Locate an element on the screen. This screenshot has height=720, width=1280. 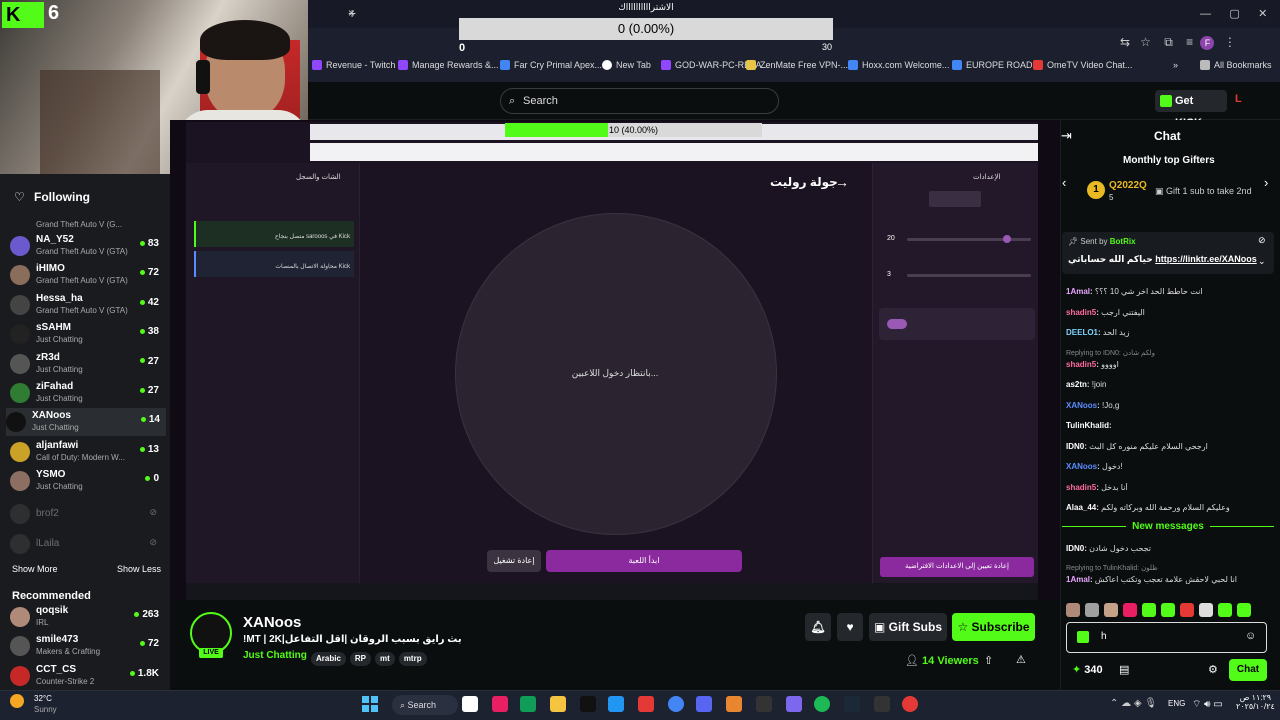
category-link: Just Chatting is located at coordinates (275, 655).